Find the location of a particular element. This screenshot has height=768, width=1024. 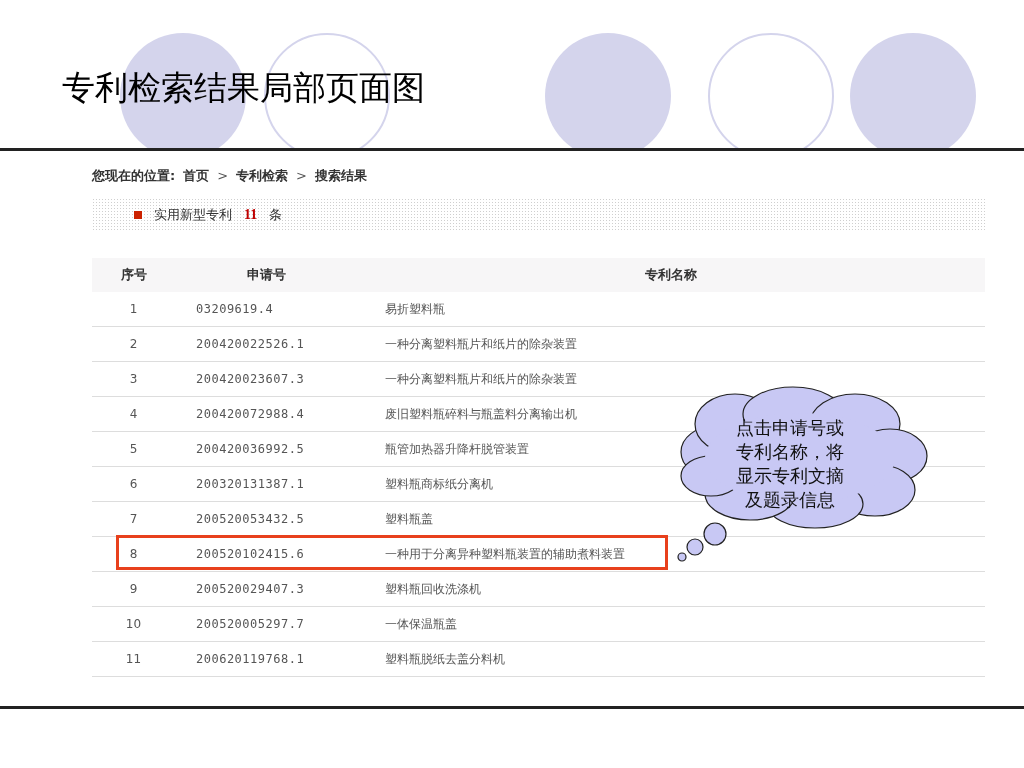

column-header: 申请号 is located at coordinates (266, 275).